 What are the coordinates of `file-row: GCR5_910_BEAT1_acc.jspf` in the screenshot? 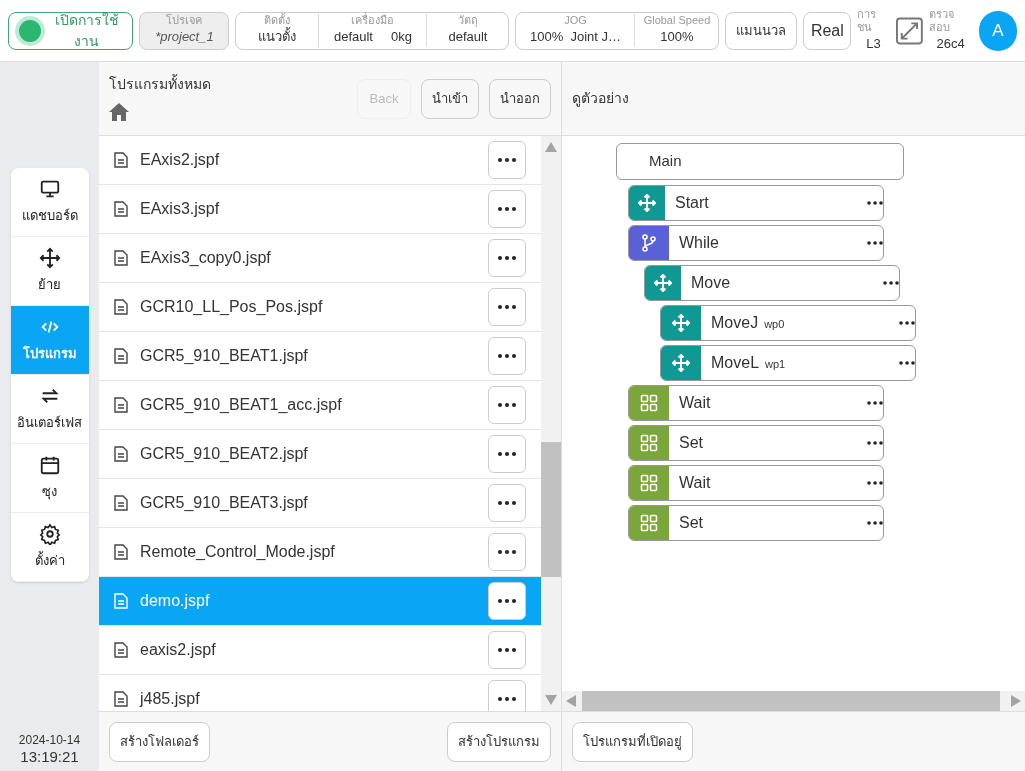 It's located at (320, 405).